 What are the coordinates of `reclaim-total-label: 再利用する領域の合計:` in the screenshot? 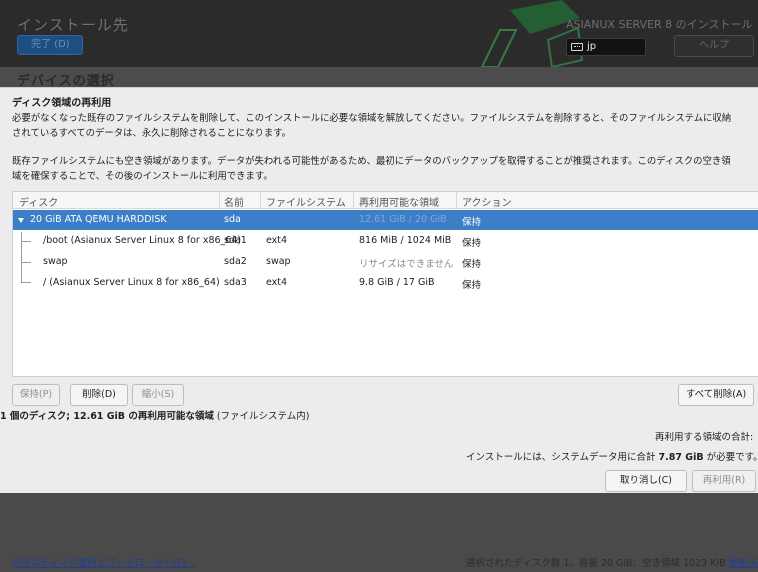 It's located at (704, 437).